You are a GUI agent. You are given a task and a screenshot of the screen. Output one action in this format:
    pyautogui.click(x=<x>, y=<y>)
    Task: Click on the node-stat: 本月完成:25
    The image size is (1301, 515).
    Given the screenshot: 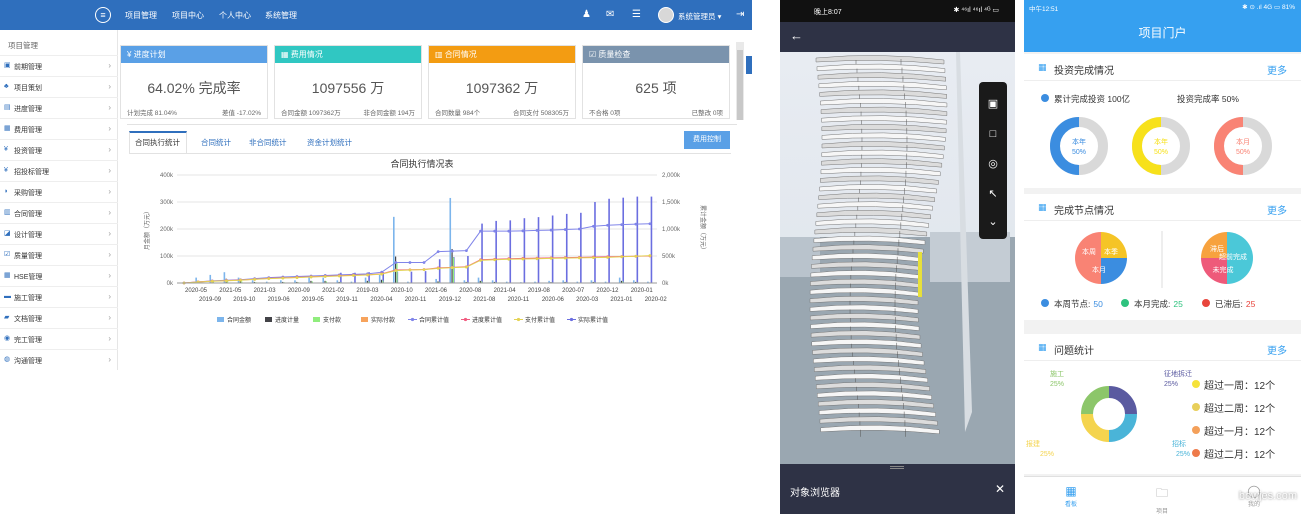 What is the action you would take?
    pyautogui.click(x=1158, y=304)
    